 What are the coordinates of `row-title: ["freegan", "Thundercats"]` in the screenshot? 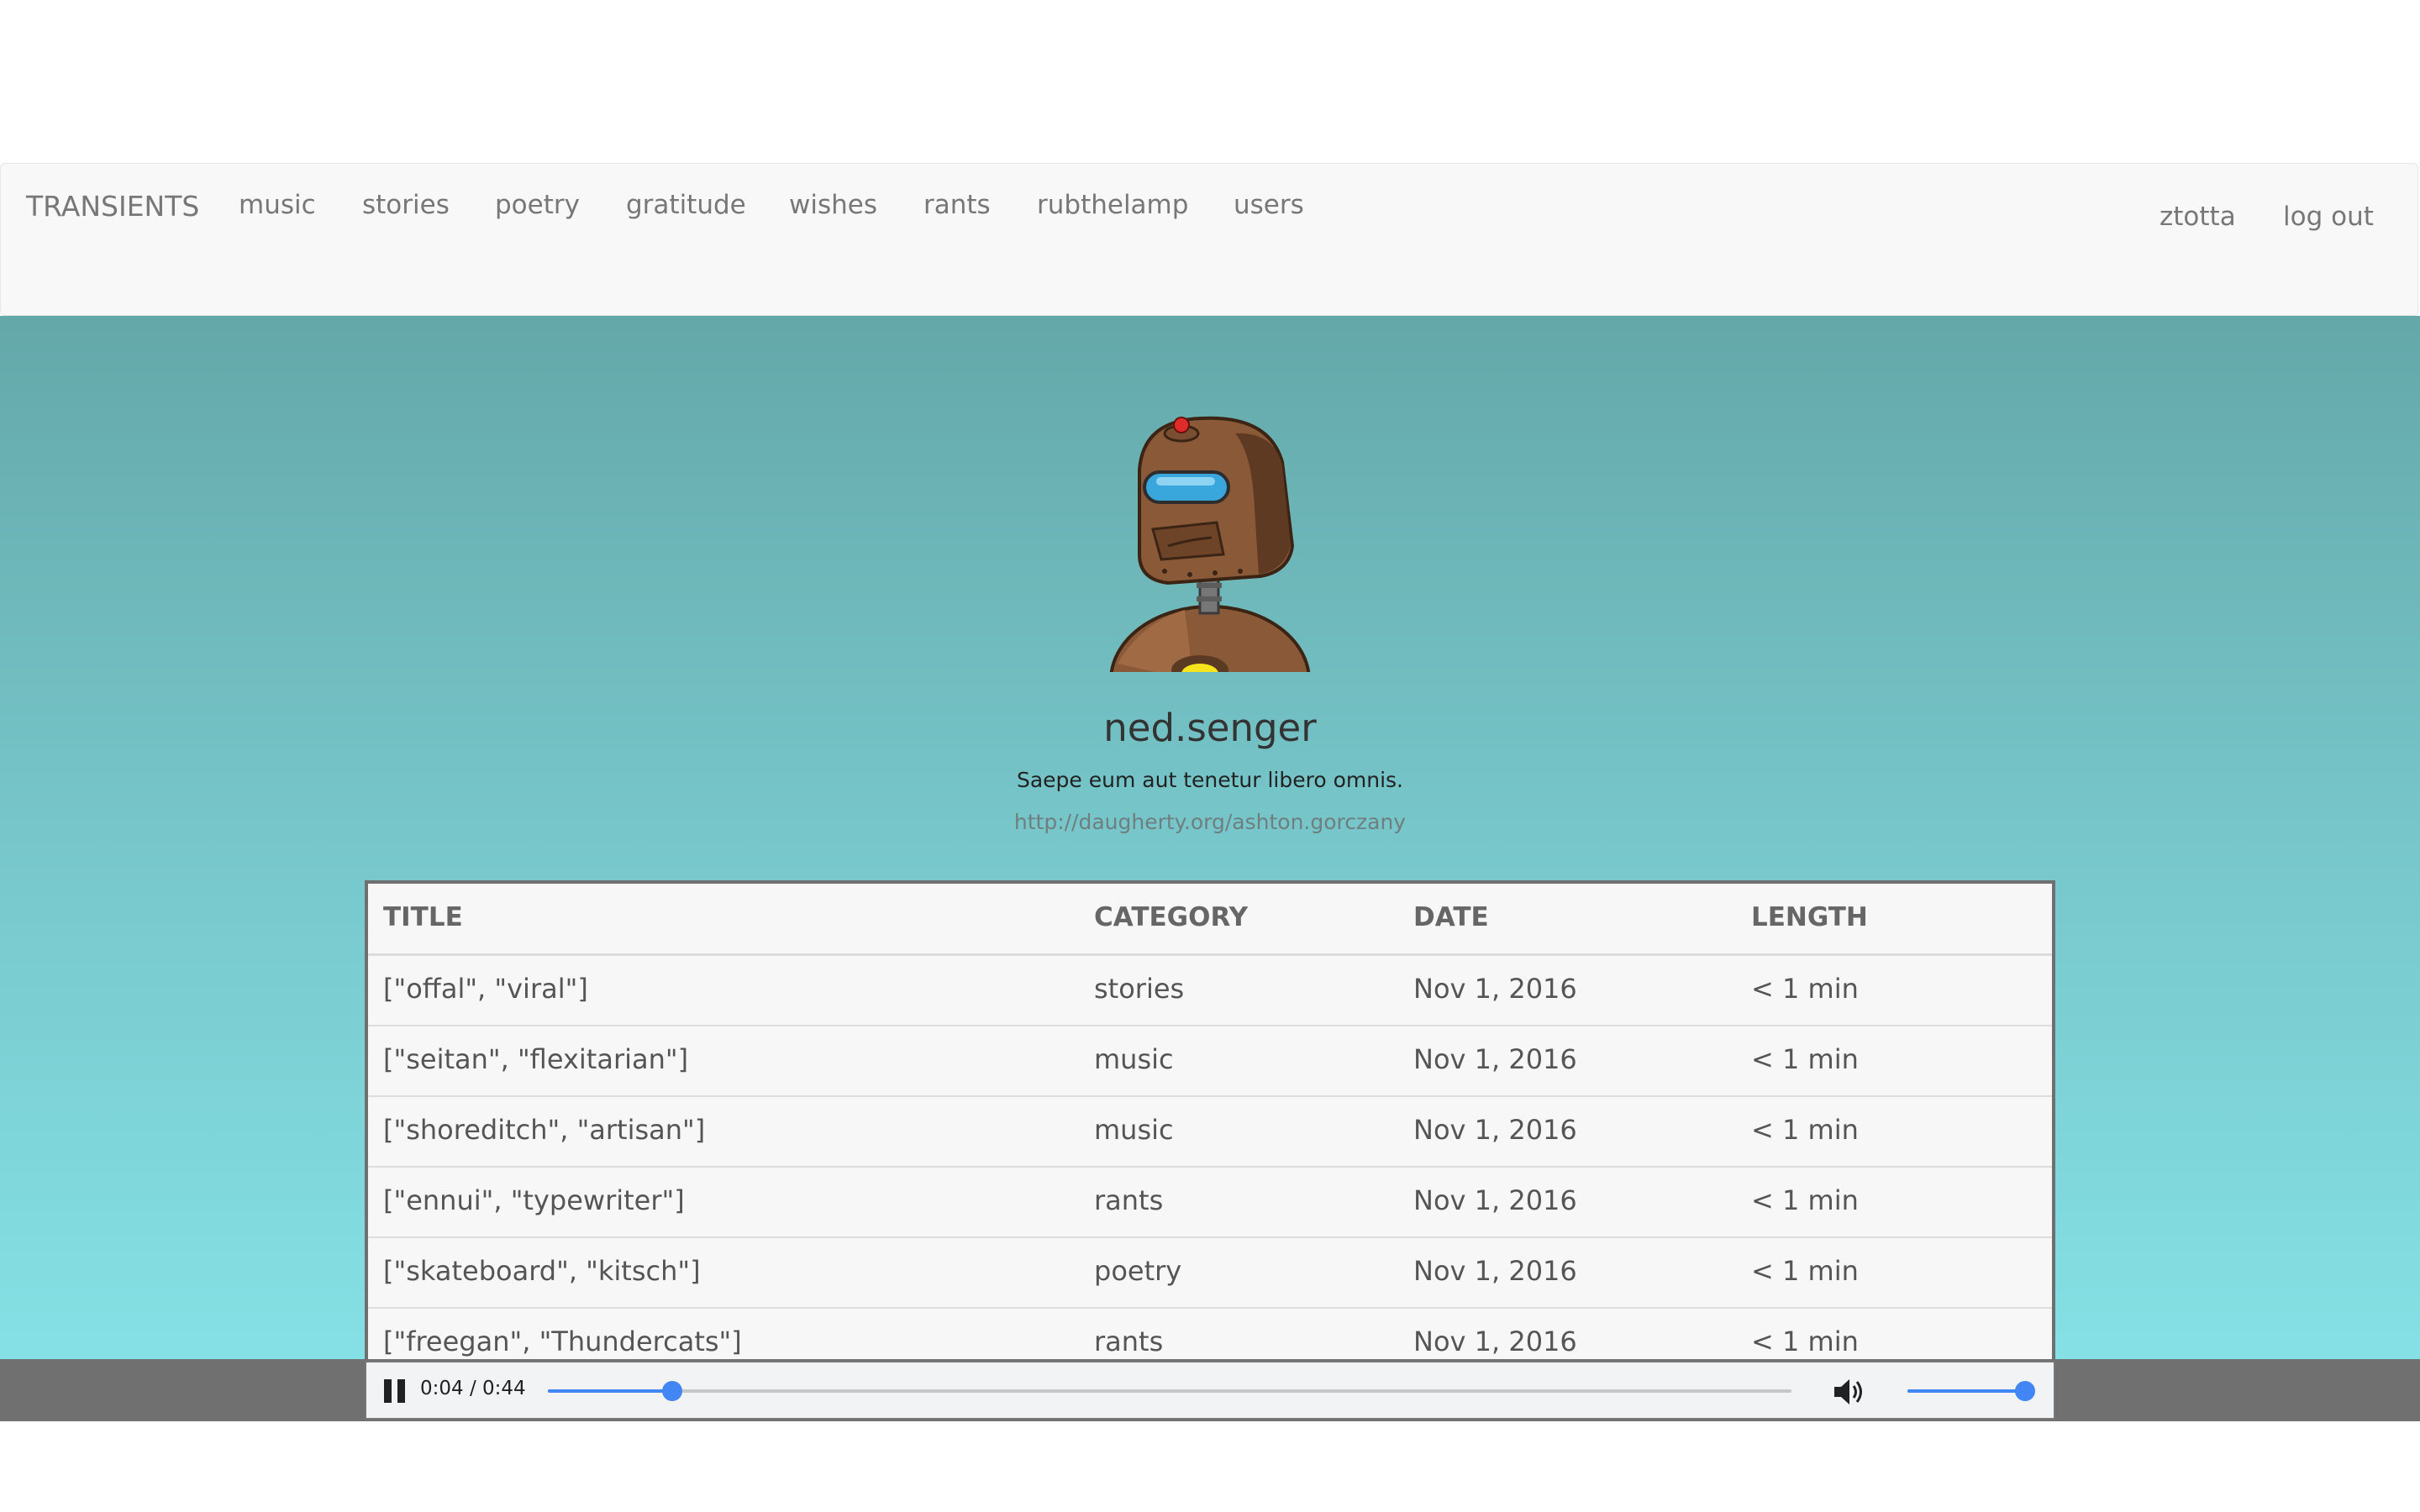 It's located at (562, 1341).